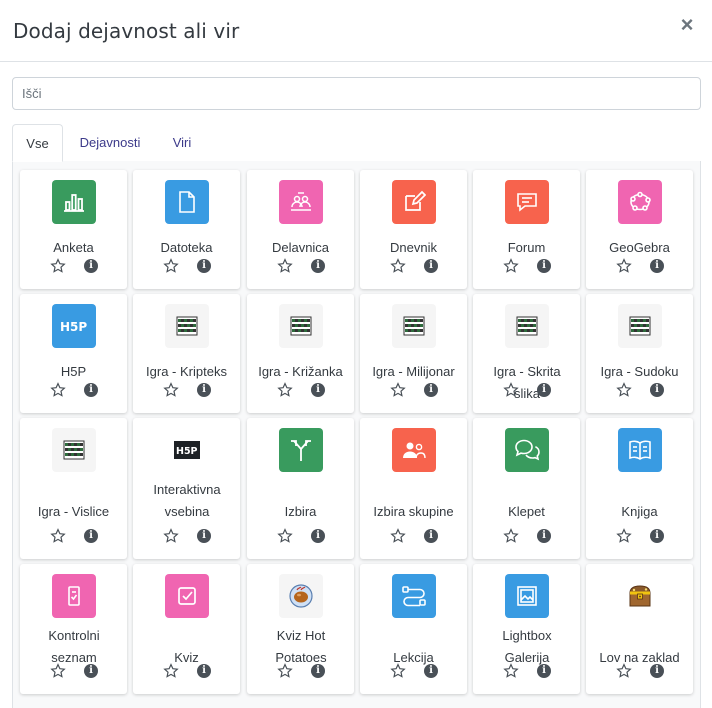 The width and height of the screenshot is (712, 708). What do you see at coordinates (300, 629) in the screenshot?
I see `activity-card: Kviz Hot Potatoes i` at bounding box center [300, 629].